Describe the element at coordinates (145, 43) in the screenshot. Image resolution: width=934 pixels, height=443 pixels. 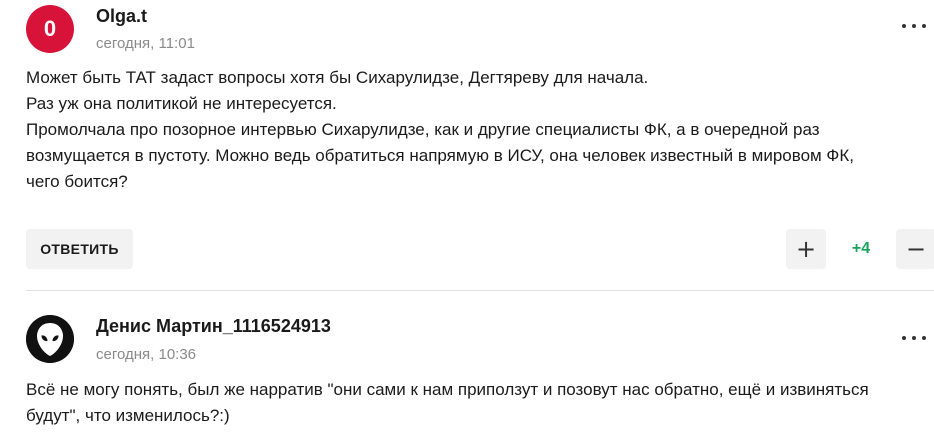
I see `timestamp: сегодня, 11:01` at that location.